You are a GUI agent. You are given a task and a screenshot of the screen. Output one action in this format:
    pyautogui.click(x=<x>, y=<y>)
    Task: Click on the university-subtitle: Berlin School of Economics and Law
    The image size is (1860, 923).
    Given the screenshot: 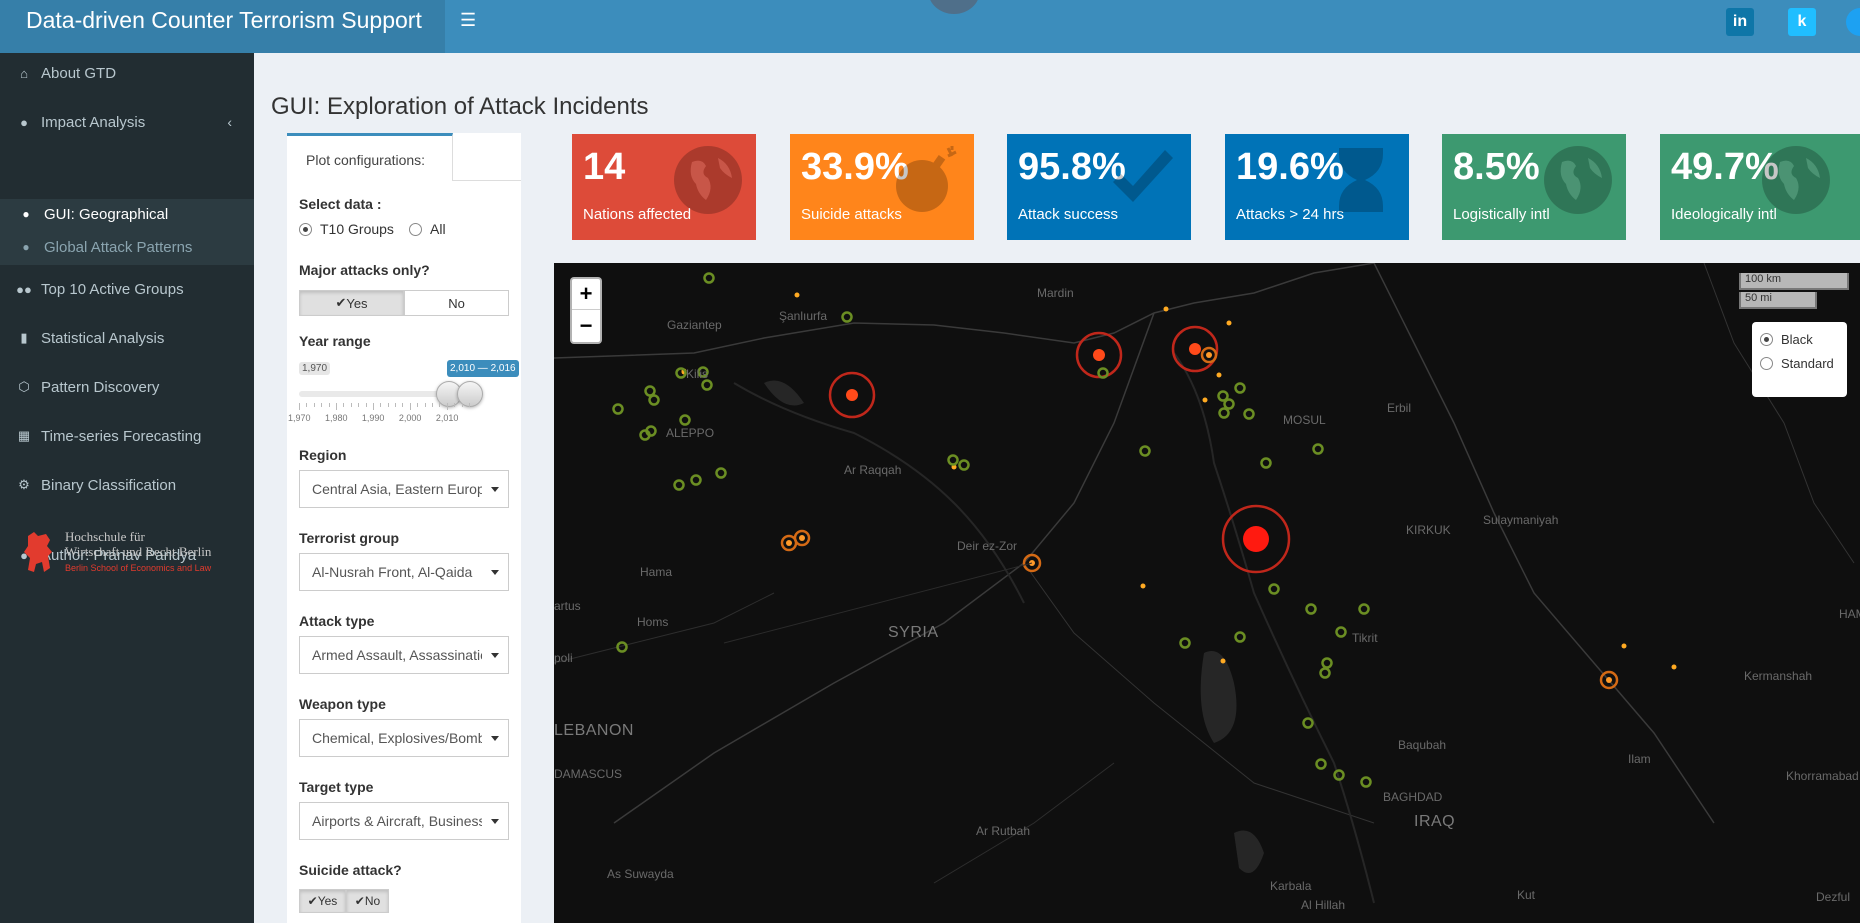 What is the action you would take?
    pyautogui.click(x=138, y=568)
    